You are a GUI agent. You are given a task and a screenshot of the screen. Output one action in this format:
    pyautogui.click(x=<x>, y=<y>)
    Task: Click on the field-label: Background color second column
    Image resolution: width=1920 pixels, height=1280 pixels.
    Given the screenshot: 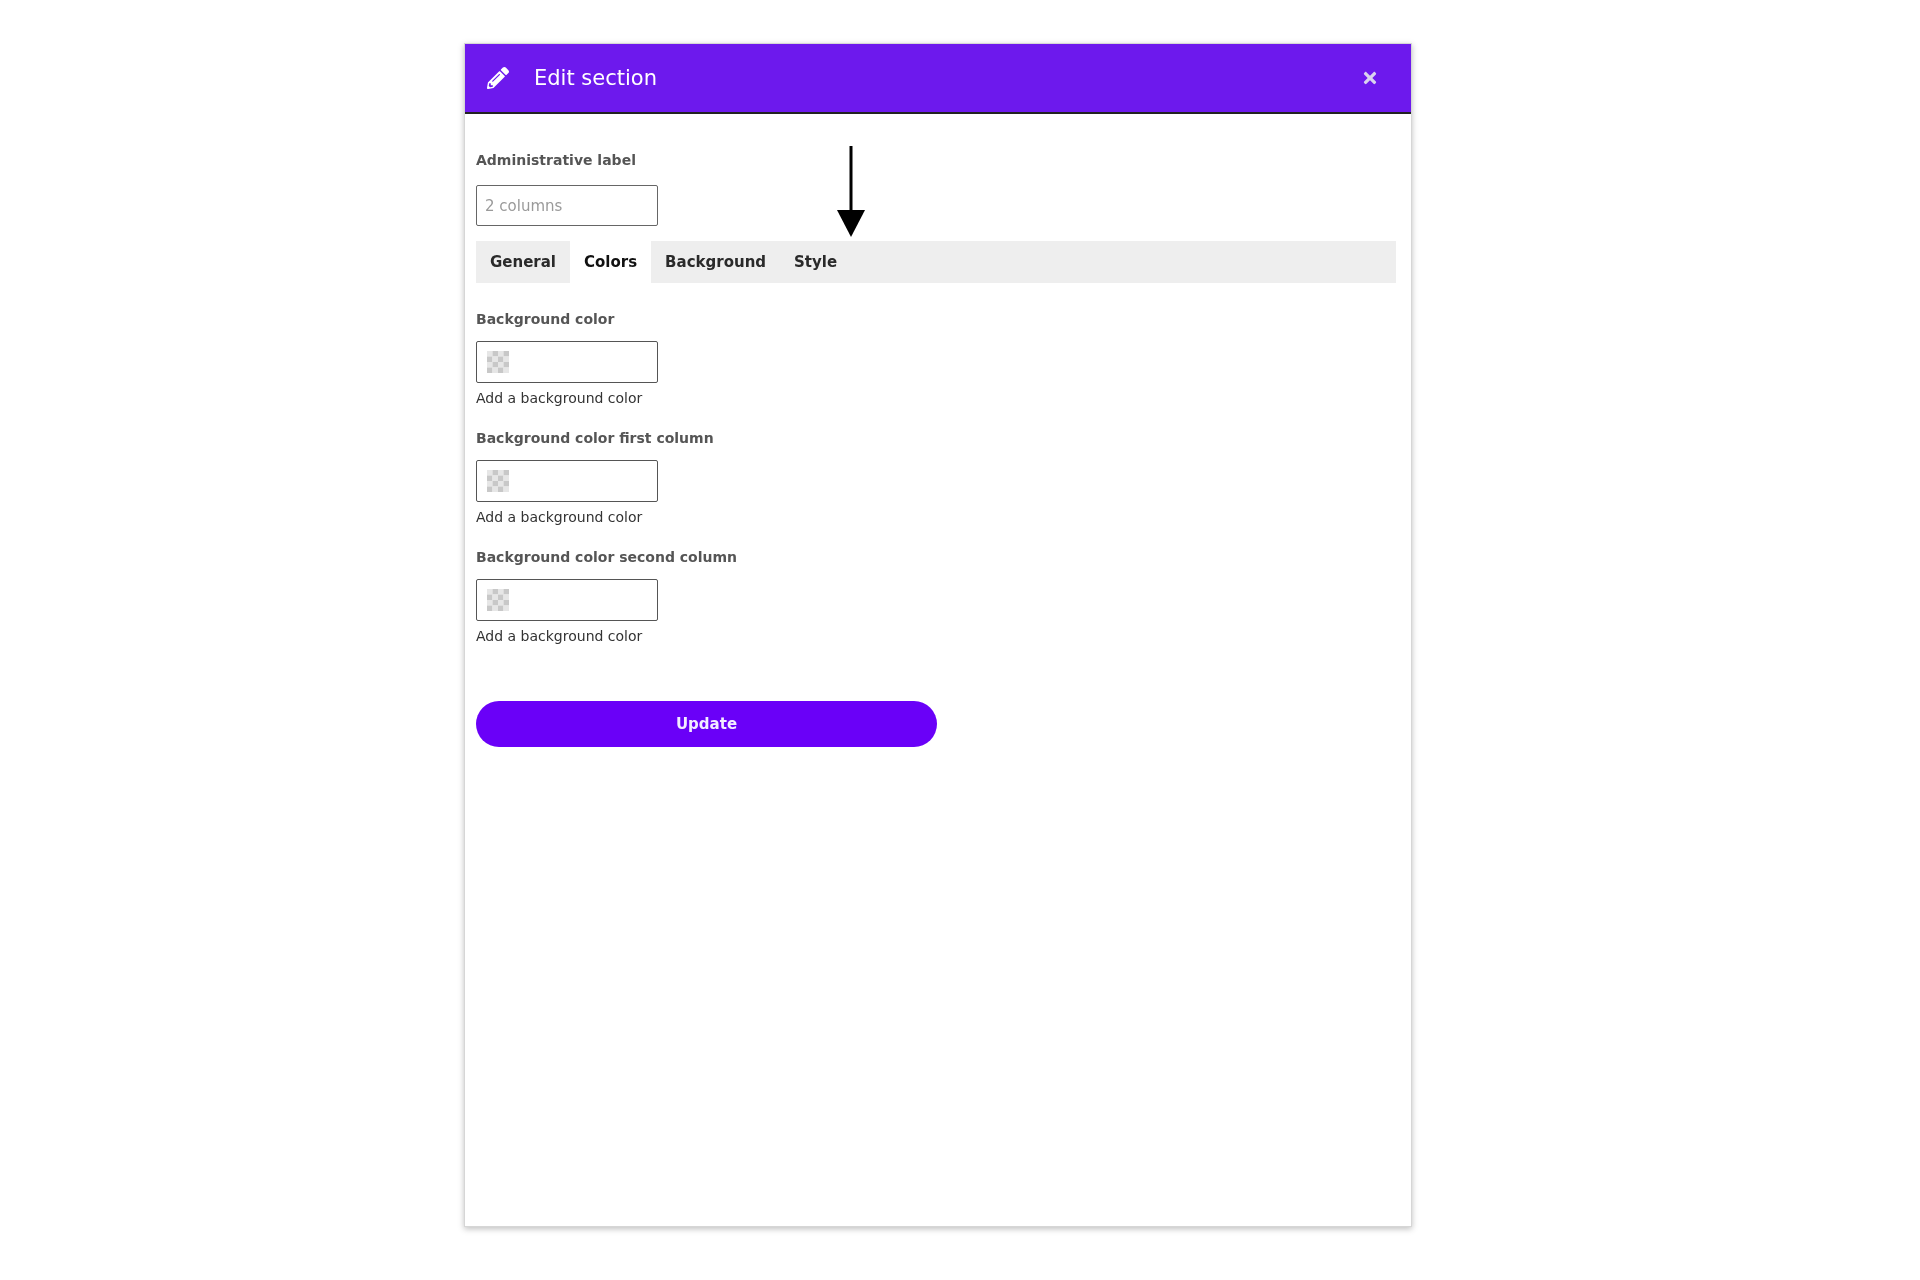 What is the action you would take?
    pyautogui.click(x=607, y=557)
    